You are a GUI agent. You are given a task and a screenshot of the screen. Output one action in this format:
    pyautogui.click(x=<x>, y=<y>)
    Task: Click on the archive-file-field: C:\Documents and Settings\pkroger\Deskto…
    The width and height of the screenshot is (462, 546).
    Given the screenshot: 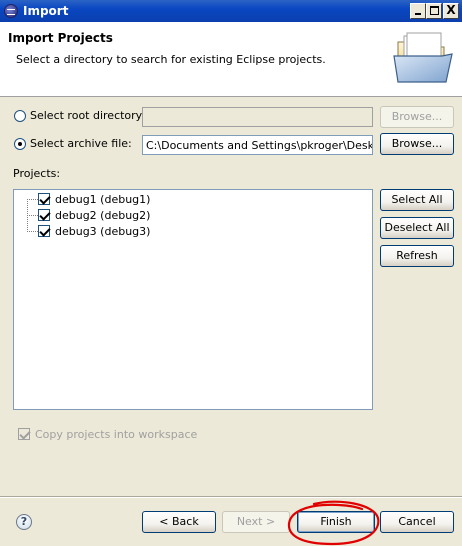 What is the action you would take?
    pyautogui.click(x=257, y=145)
    